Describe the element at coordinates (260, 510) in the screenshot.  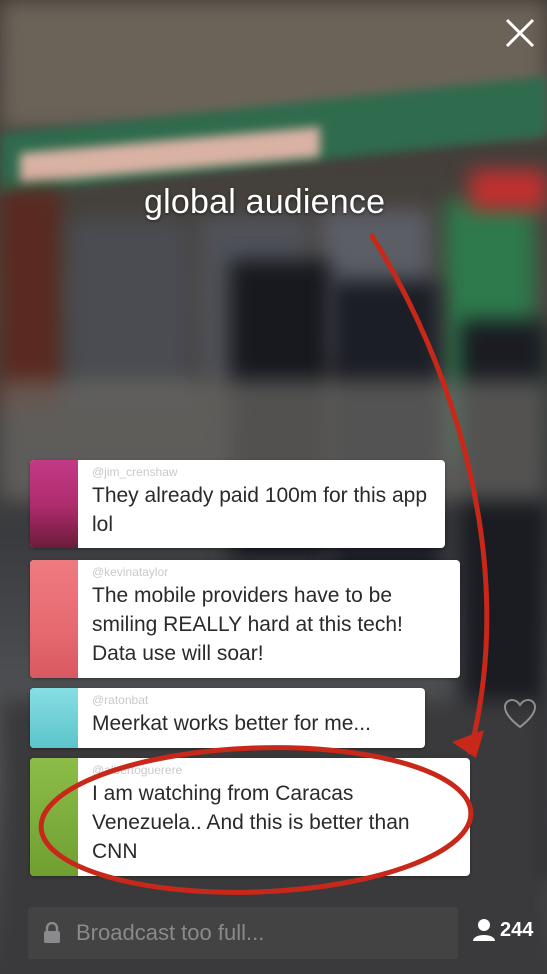
I see `comment-text: They already paid 100m for this app lol` at that location.